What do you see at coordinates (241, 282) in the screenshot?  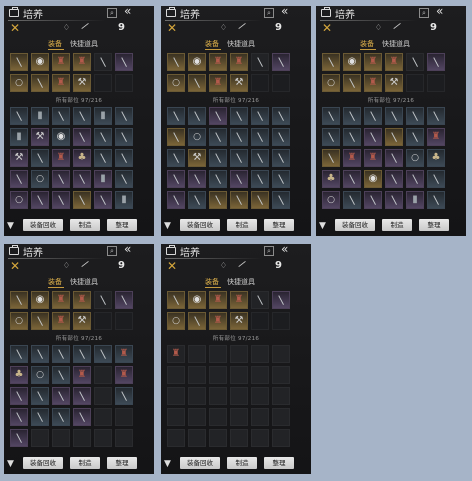 I see `tab-quick-items: 快捷道具` at bounding box center [241, 282].